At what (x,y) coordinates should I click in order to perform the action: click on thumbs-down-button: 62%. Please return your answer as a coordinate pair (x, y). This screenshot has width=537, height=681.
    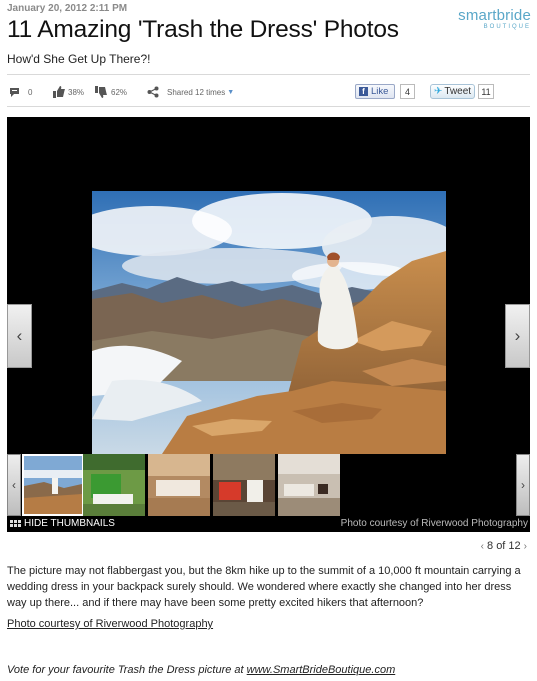
    Looking at the image, I should click on (111, 92).